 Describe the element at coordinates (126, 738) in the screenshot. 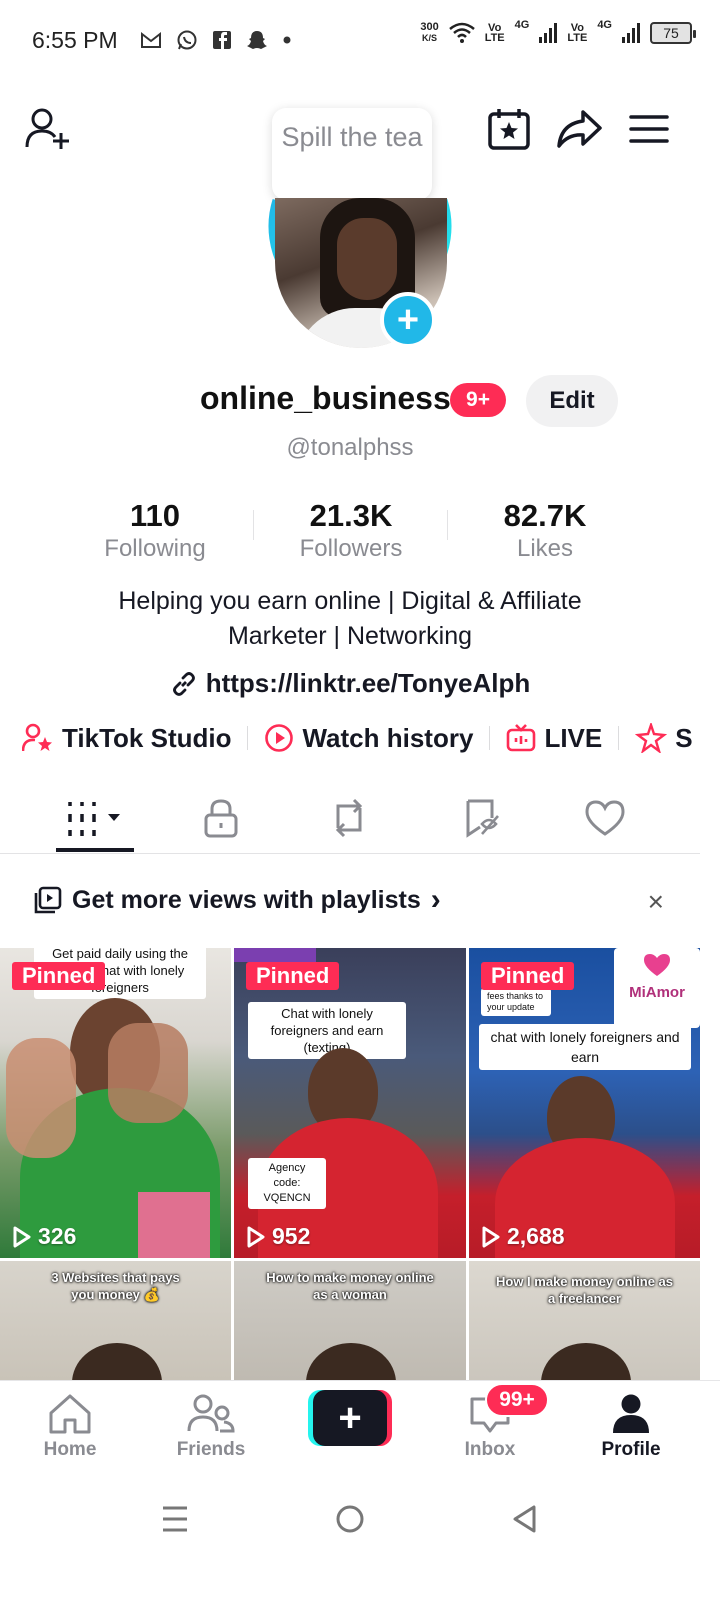

I see `tiktok-studio-shortcut: TikTok Studio` at that location.